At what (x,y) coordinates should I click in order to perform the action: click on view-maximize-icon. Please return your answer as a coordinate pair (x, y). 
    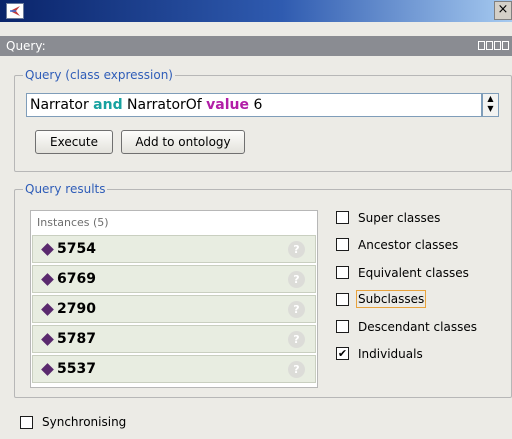
    Looking at the image, I should click on (497, 45).